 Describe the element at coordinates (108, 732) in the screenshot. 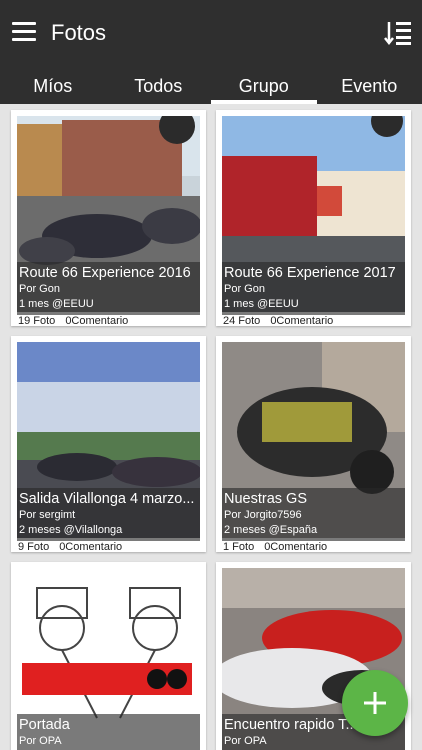

I see `album-caption: Portada Por OPA` at that location.